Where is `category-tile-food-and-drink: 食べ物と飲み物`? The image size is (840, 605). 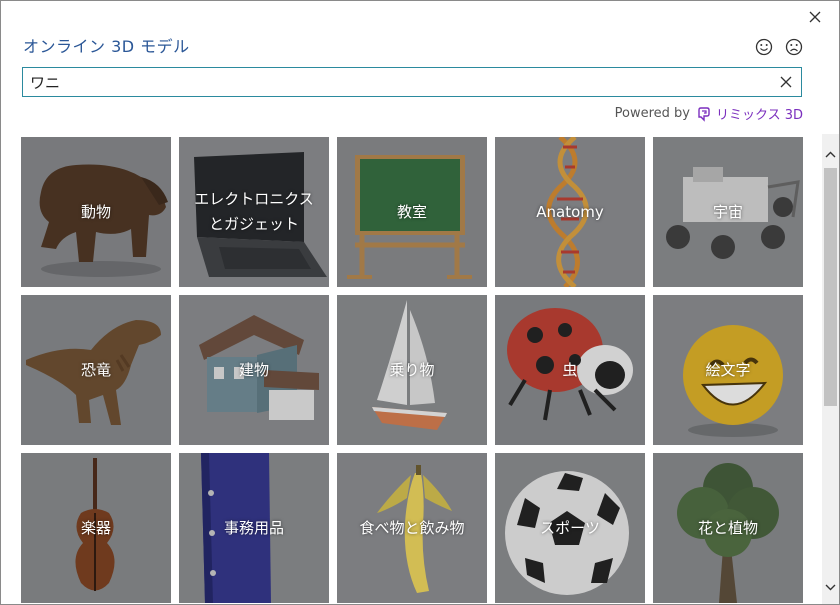
category-tile-food-and-drink: 食べ物と飲み物 is located at coordinates (412, 528).